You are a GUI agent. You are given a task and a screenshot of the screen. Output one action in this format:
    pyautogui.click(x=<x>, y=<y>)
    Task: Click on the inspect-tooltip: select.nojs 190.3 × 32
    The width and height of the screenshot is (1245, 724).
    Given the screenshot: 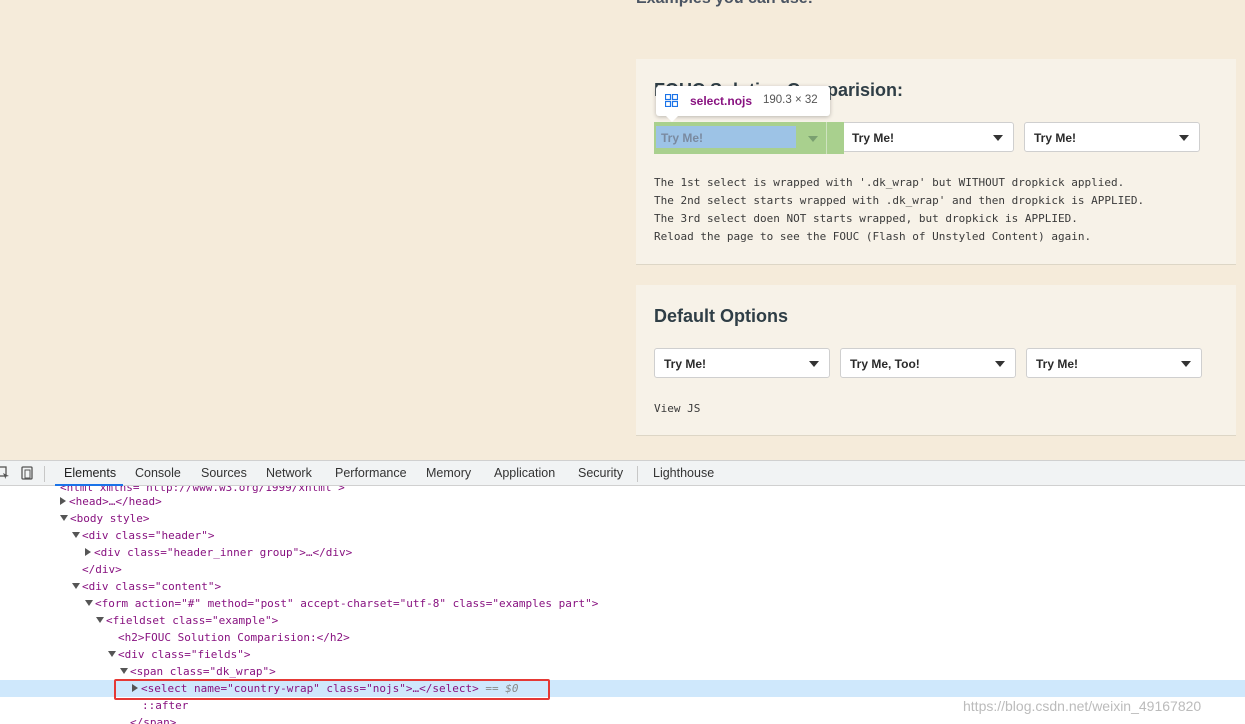 What is the action you would take?
    pyautogui.click(x=743, y=104)
    